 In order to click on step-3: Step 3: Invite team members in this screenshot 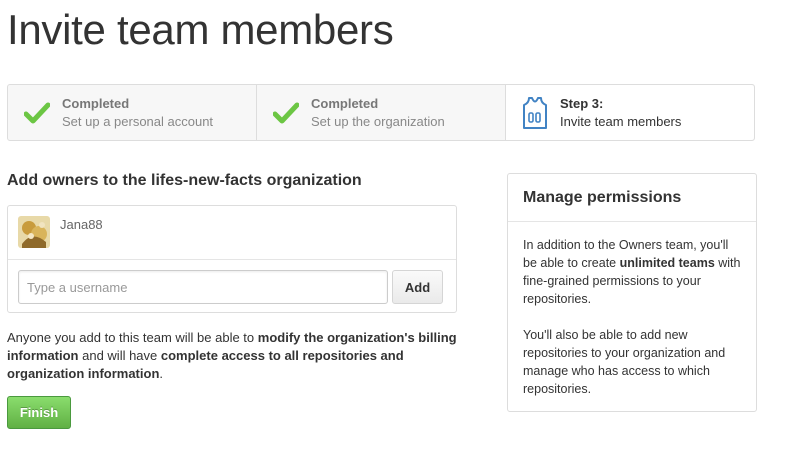, I will do `click(630, 112)`.